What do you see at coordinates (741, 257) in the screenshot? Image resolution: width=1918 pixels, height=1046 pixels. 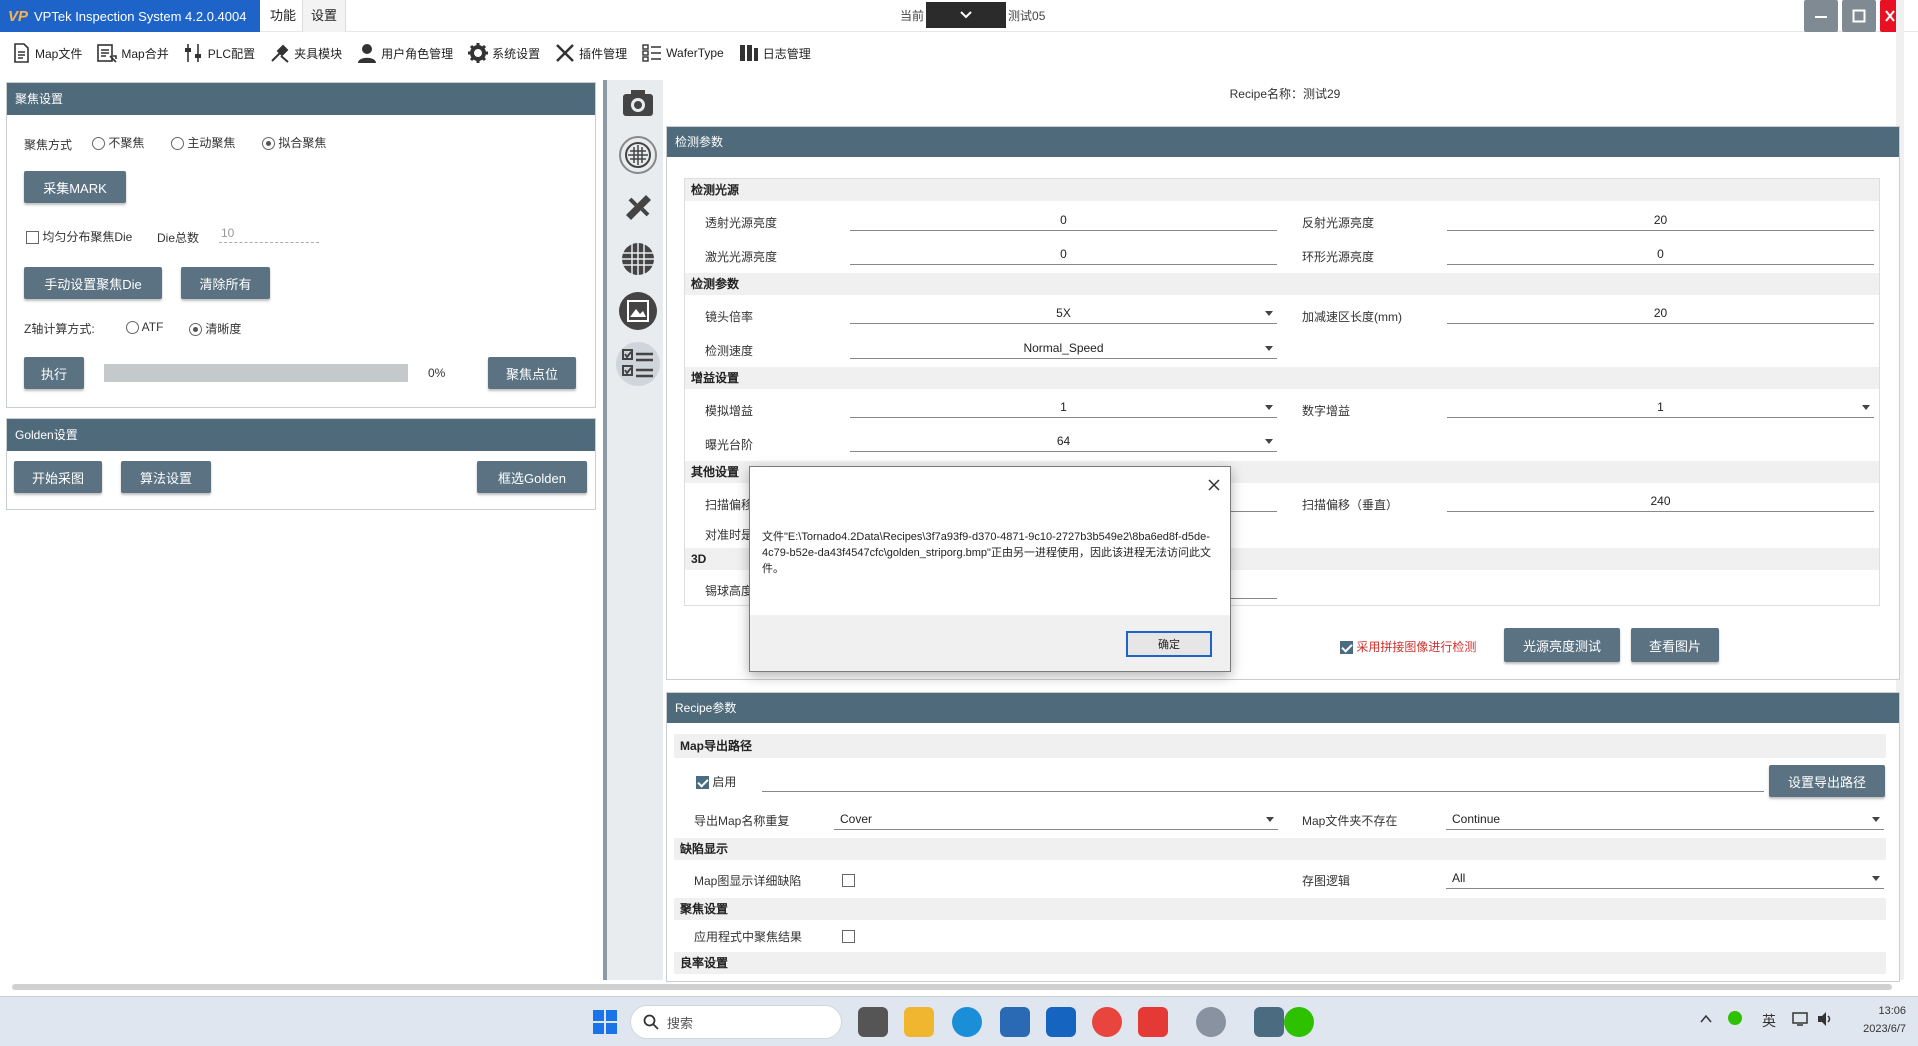 I see `laser-light-label: 激光光源亮度` at bounding box center [741, 257].